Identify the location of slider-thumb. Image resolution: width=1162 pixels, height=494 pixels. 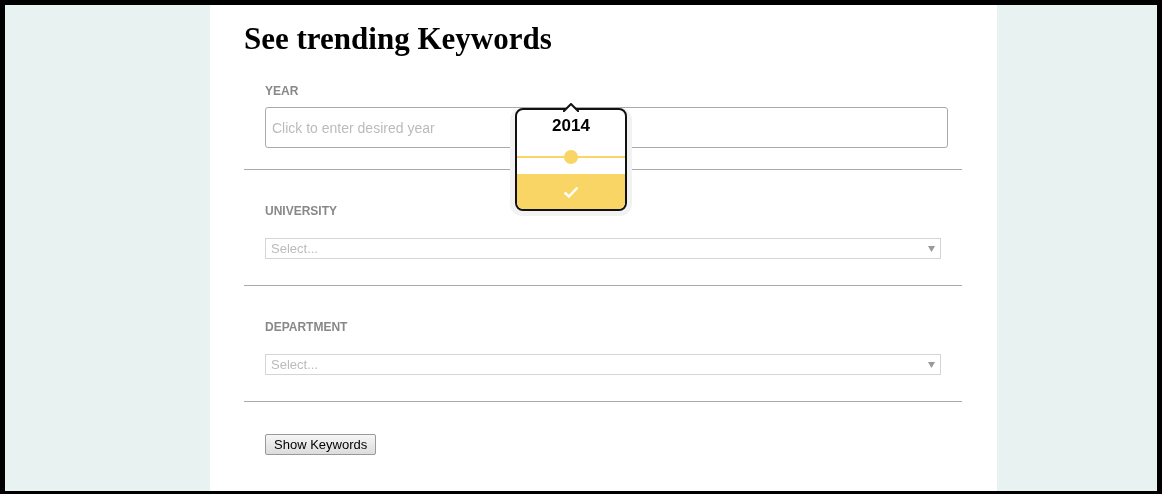
(571, 157).